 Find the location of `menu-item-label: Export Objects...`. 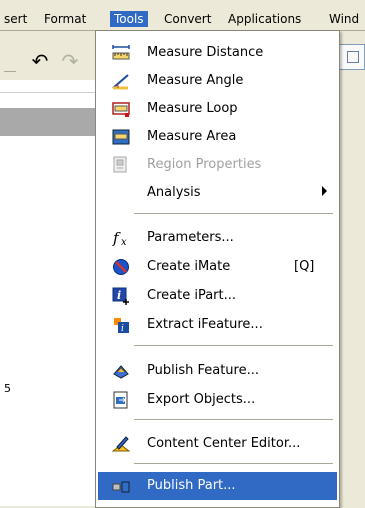

menu-item-label: Export Objects... is located at coordinates (201, 399).